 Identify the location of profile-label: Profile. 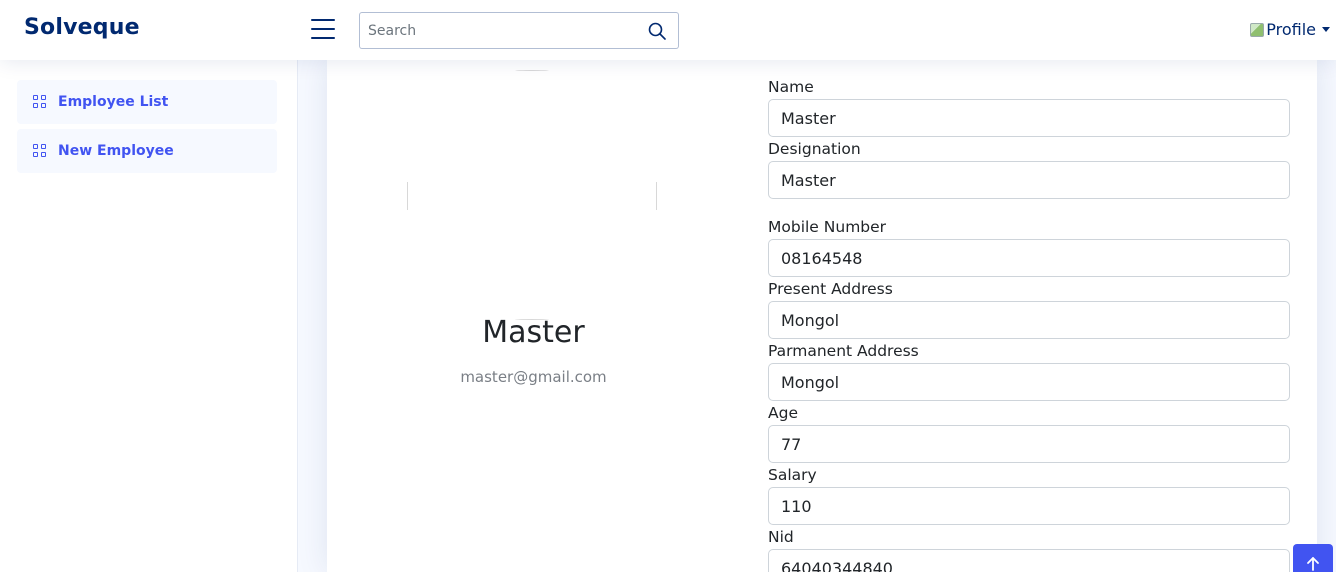
(1291, 29).